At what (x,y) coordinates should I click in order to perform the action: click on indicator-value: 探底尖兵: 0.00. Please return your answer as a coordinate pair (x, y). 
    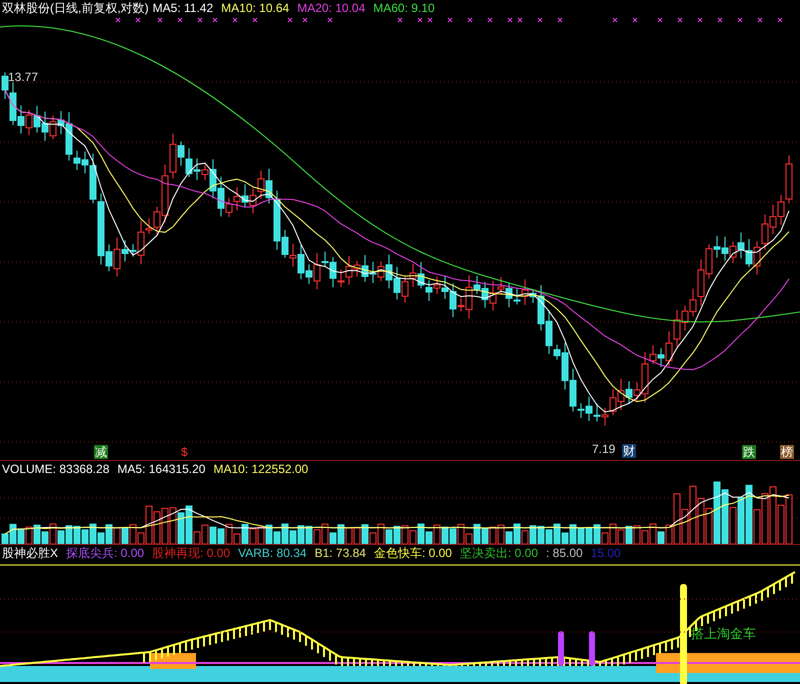
    Looking at the image, I should click on (105, 553).